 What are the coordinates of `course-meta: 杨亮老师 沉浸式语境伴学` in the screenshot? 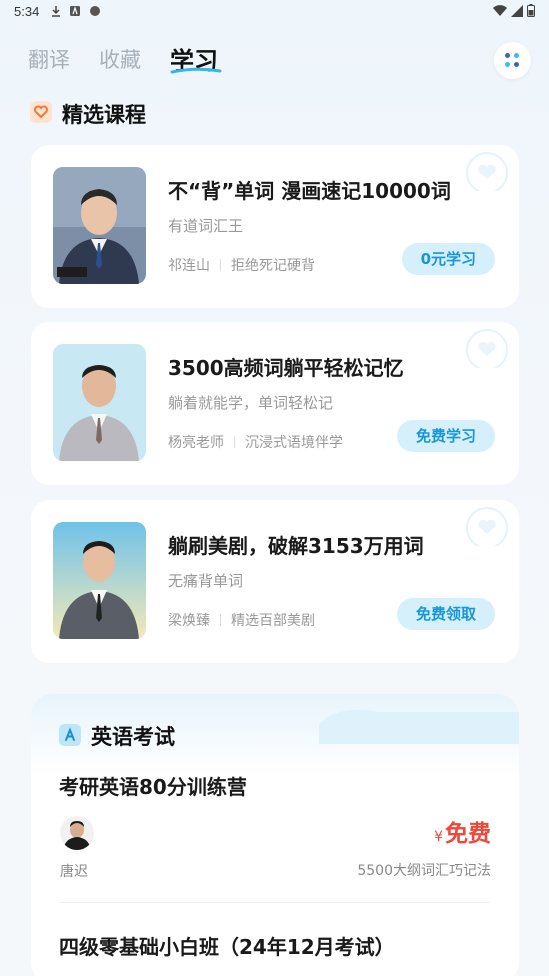 It's located at (255, 442).